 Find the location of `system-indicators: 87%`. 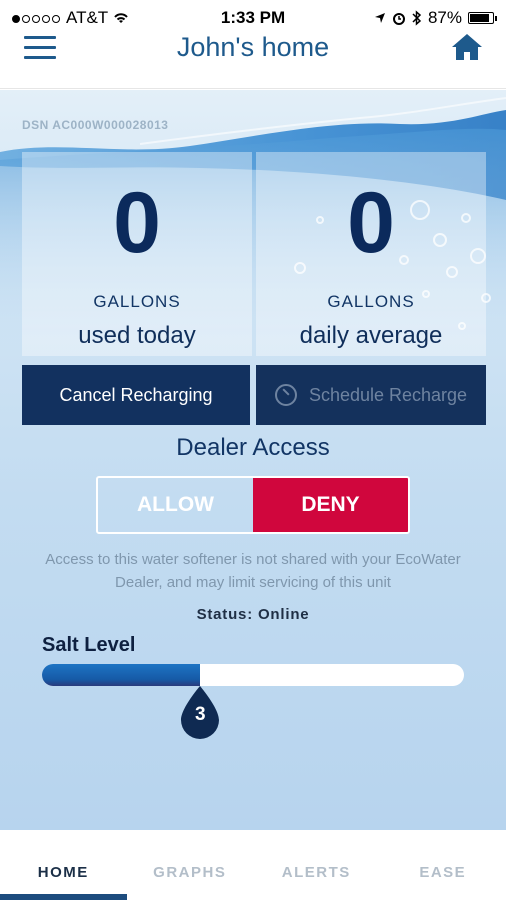

system-indicators: 87% is located at coordinates (435, 18).